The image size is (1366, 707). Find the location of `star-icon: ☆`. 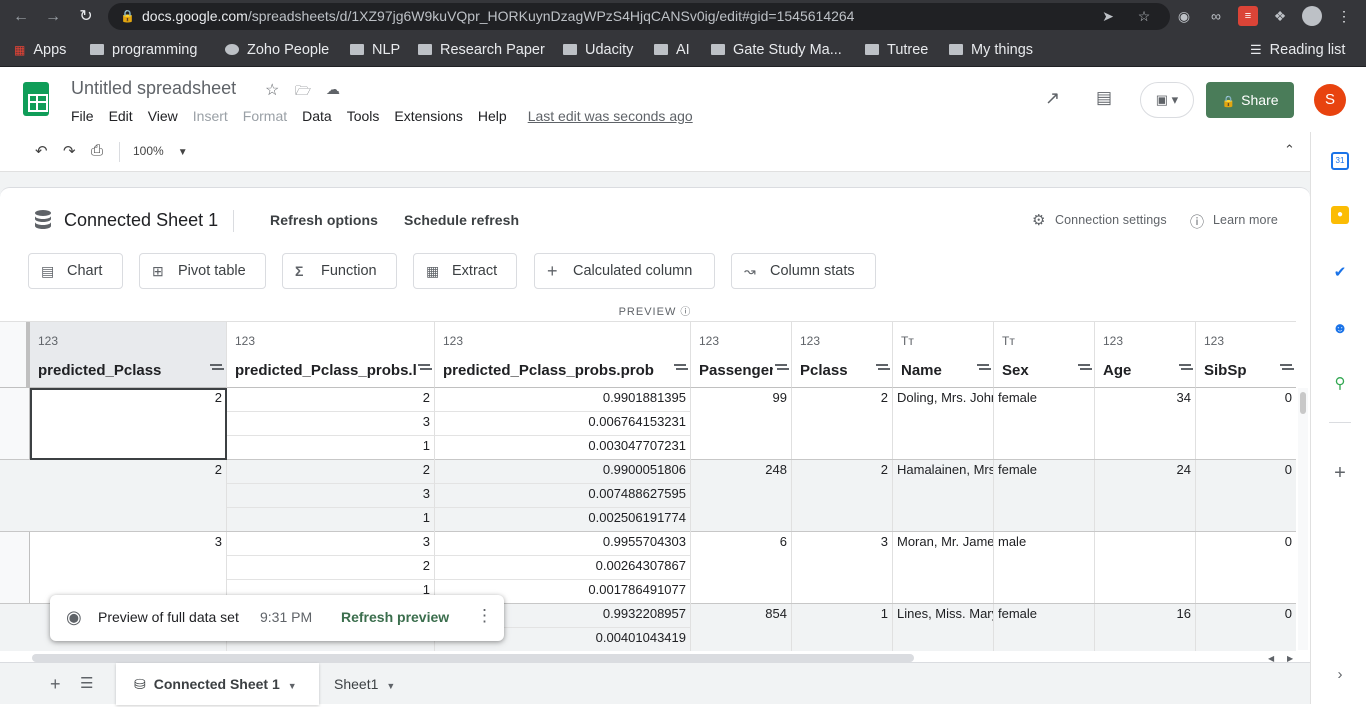

star-icon: ☆ is located at coordinates (272, 90).